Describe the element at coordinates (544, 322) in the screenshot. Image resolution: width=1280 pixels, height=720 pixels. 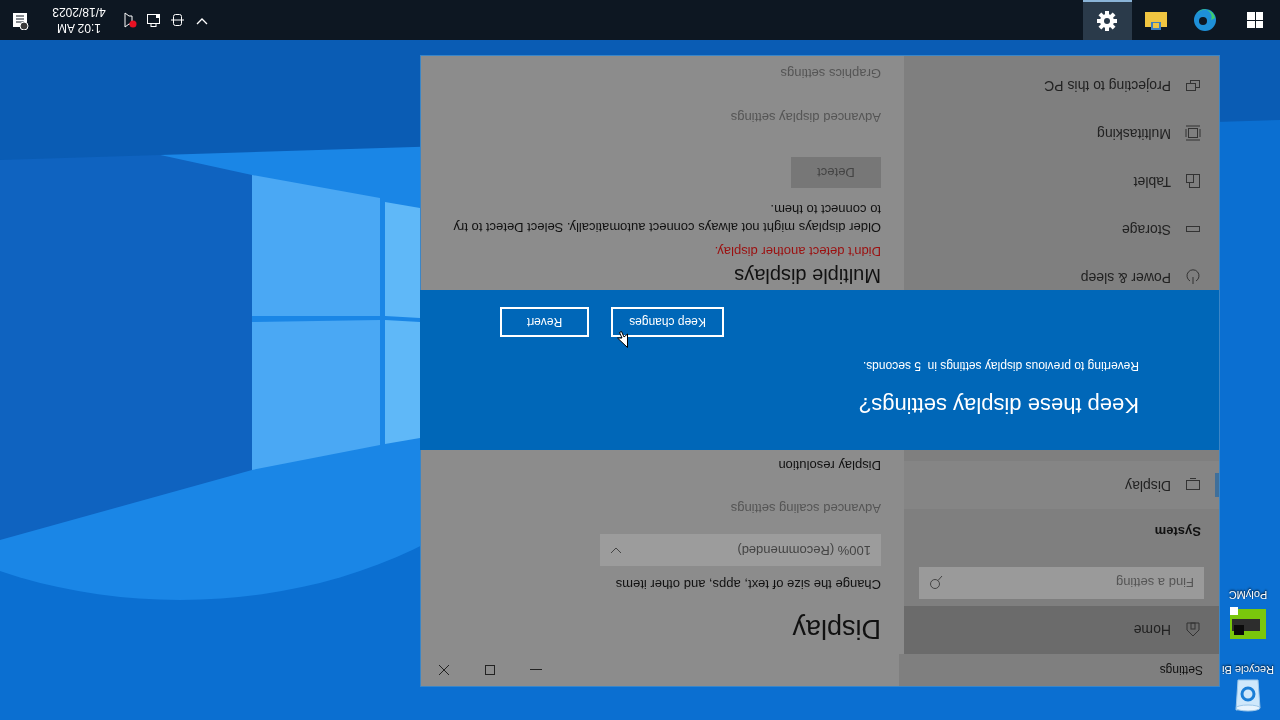
I see `dialog-button: Revert` at that location.